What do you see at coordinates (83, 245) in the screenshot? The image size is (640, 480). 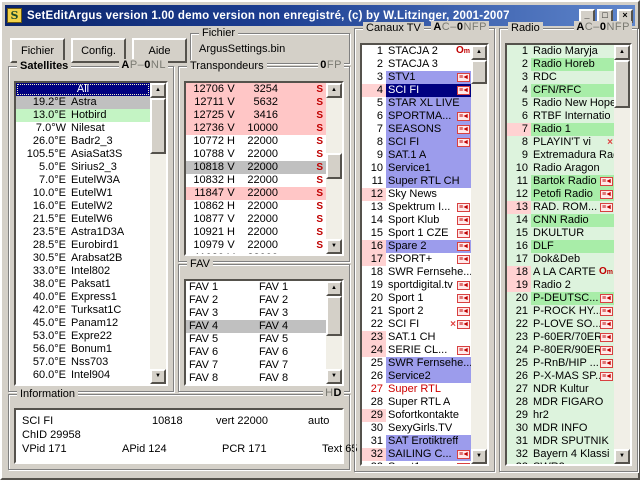 I see `satellite-row: 28.5°E Eurobird1` at bounding box center [83, 245].